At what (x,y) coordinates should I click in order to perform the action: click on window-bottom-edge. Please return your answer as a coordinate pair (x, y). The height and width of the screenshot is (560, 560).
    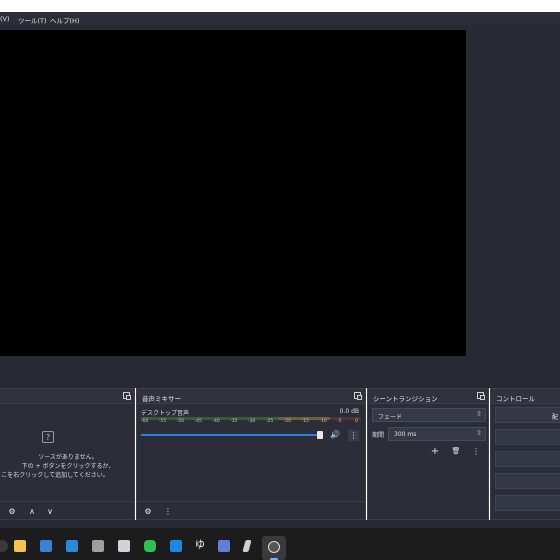
    Looking at the image, I should click on (280, 524).